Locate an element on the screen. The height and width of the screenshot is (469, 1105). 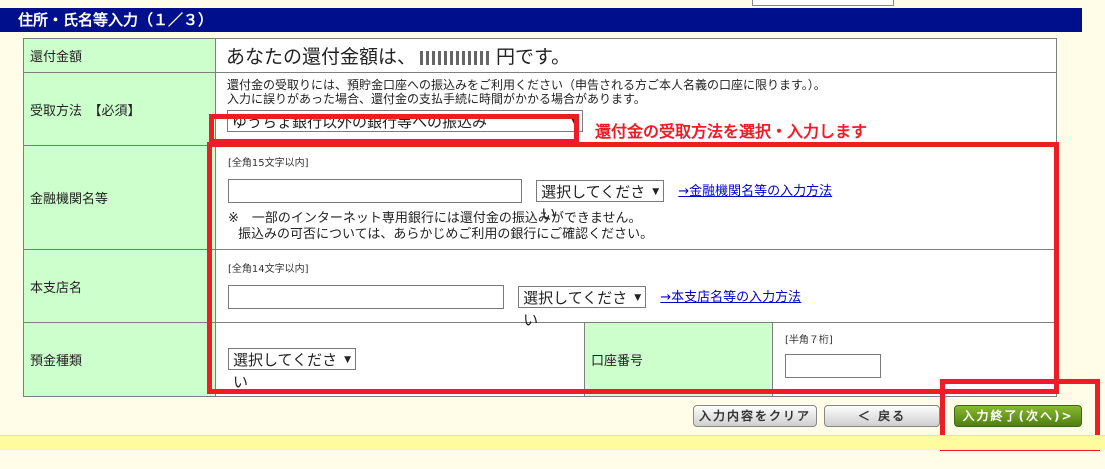
refund-amount: あなたの還付金額は、 円です。 is located at coordinates (636, 55).